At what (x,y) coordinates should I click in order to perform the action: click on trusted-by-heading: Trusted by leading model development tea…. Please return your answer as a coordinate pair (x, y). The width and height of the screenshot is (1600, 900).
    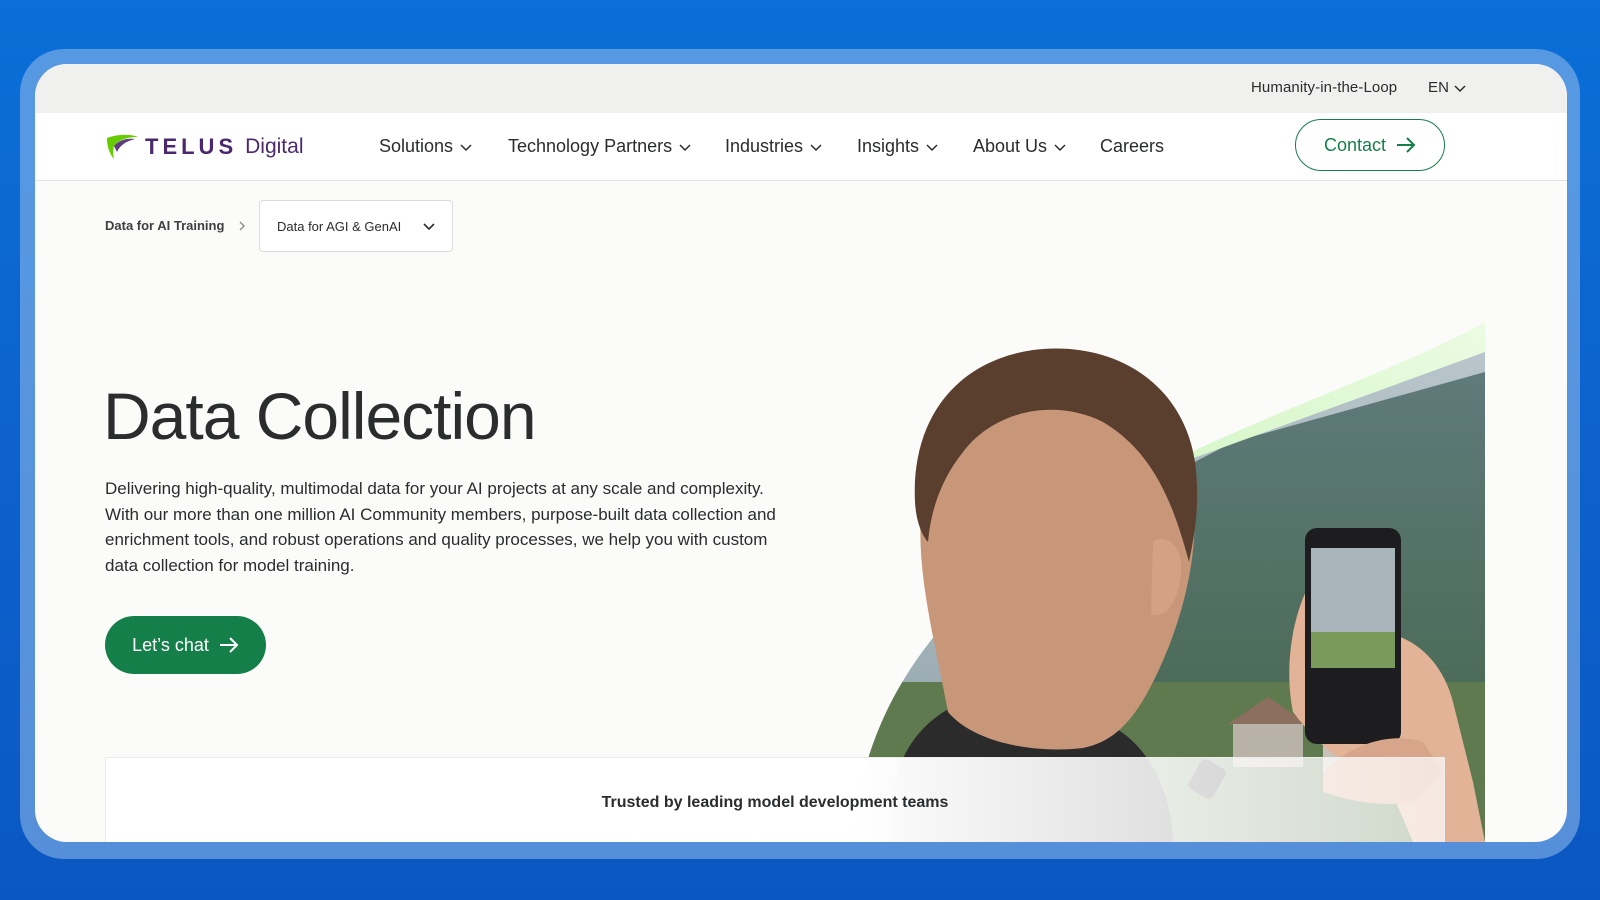
    Looking at the image, I should click on (775, 802).